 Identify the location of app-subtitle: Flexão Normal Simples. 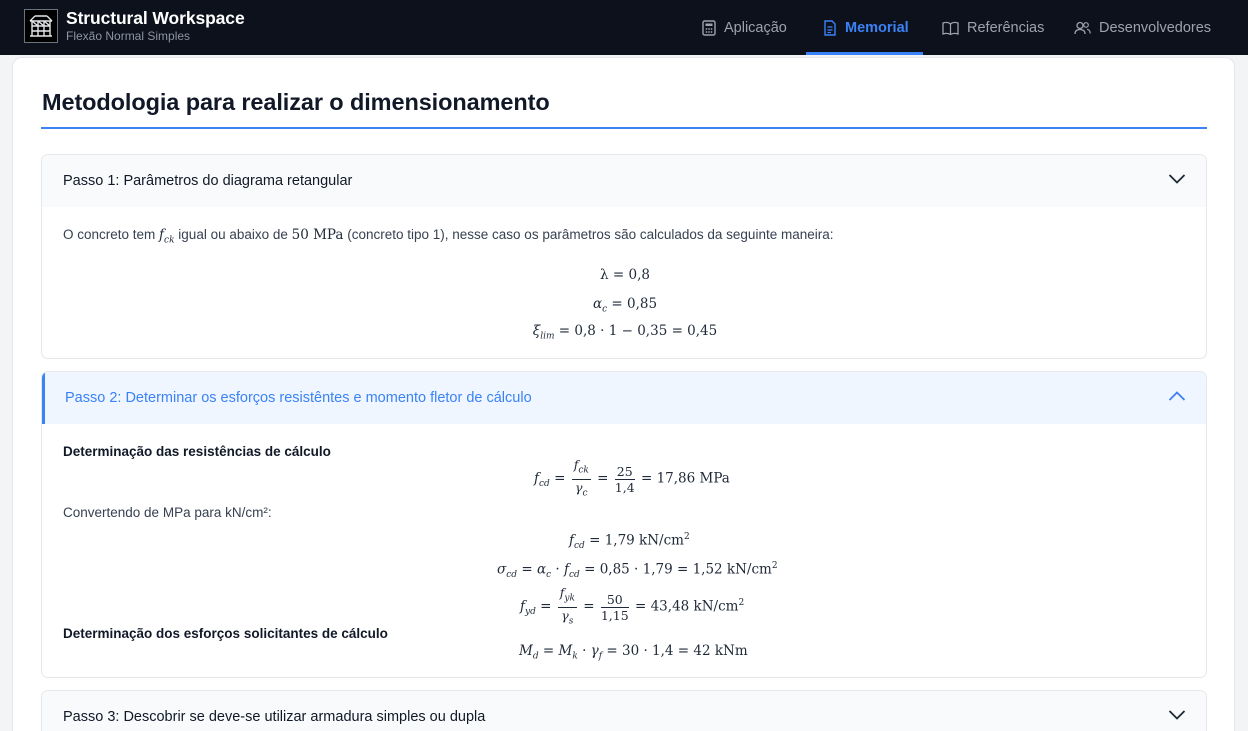
(128, 36).